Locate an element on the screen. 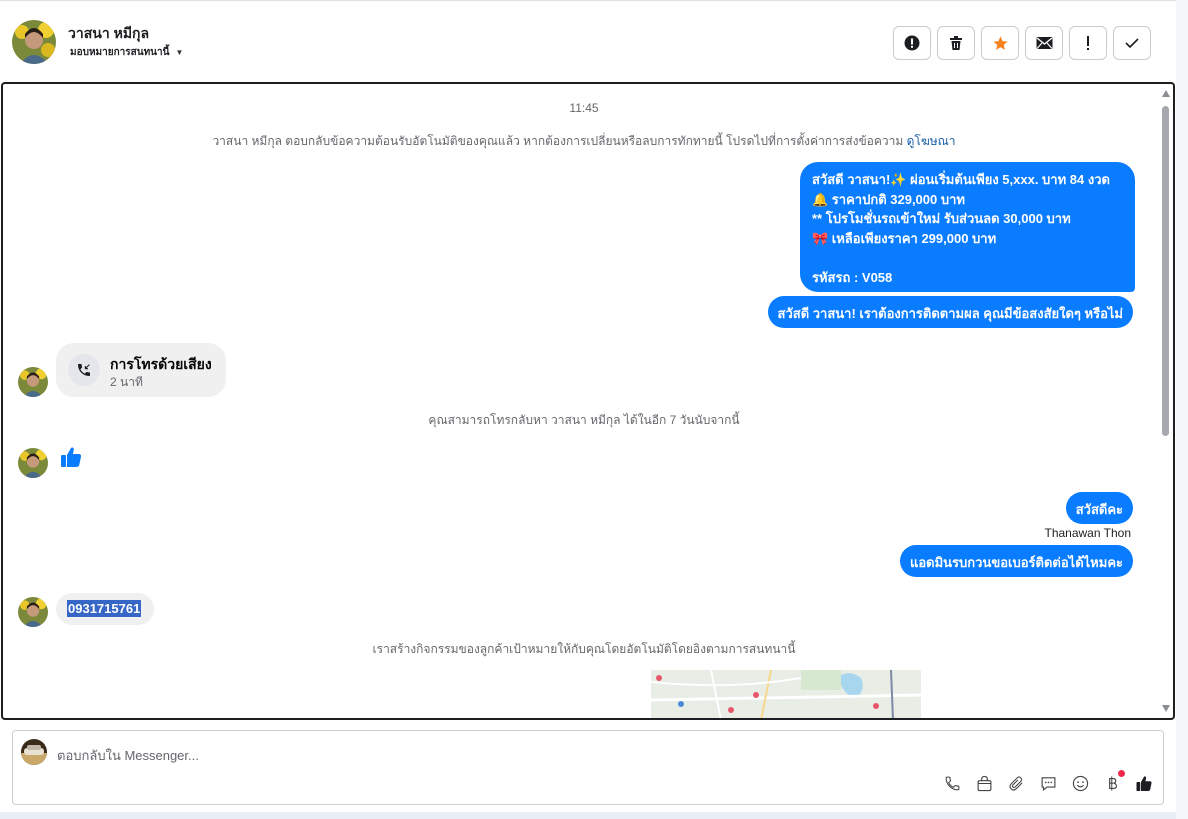 The width and height of the screenshot is (1188, 819). like-sticker-icon is located at coordinates (71, 459).